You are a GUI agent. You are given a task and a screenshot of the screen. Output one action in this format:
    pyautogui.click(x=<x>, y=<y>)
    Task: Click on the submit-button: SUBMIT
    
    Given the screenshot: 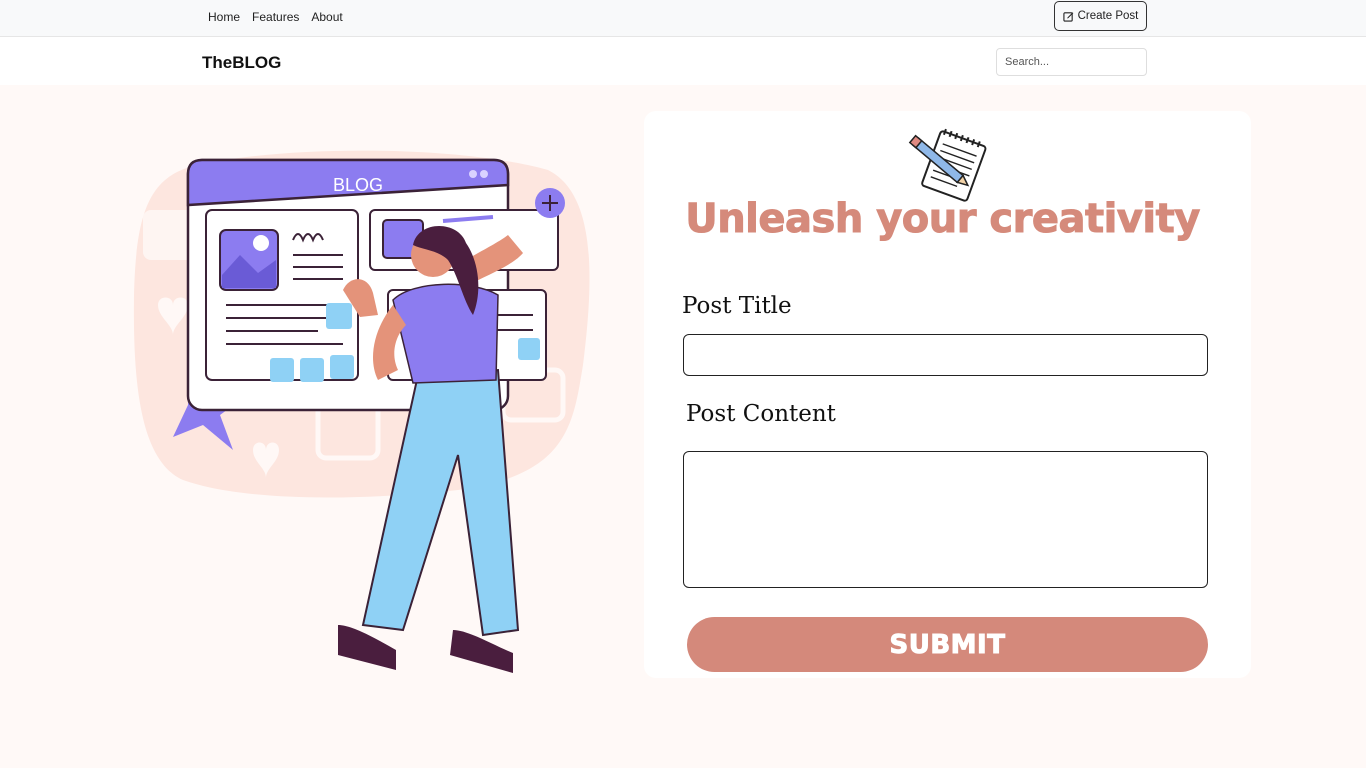 What is the action you would take?
    pyautogui.click(x=947, y=644)
    